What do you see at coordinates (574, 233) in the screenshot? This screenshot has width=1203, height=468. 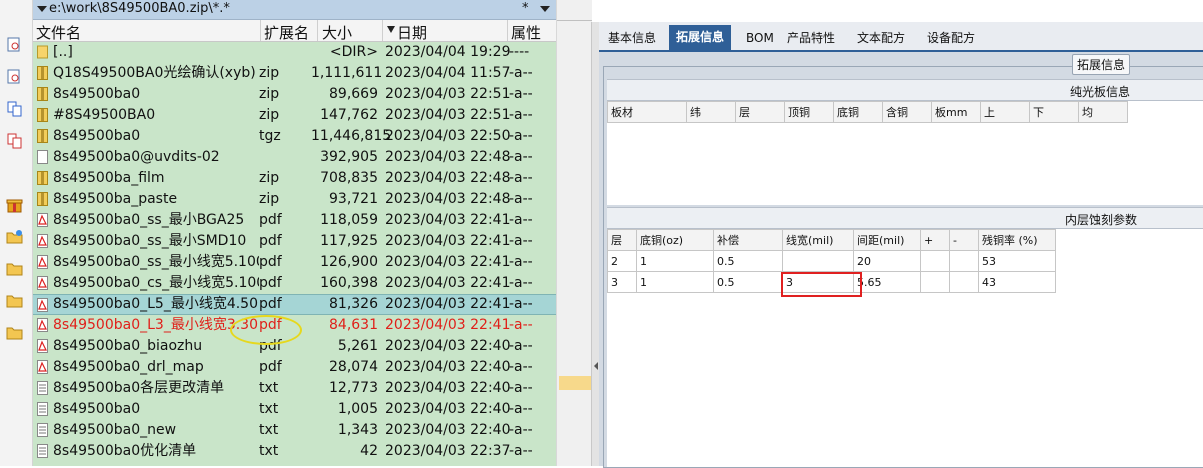 I see `middle-strip` at bounding box center [574, 233].